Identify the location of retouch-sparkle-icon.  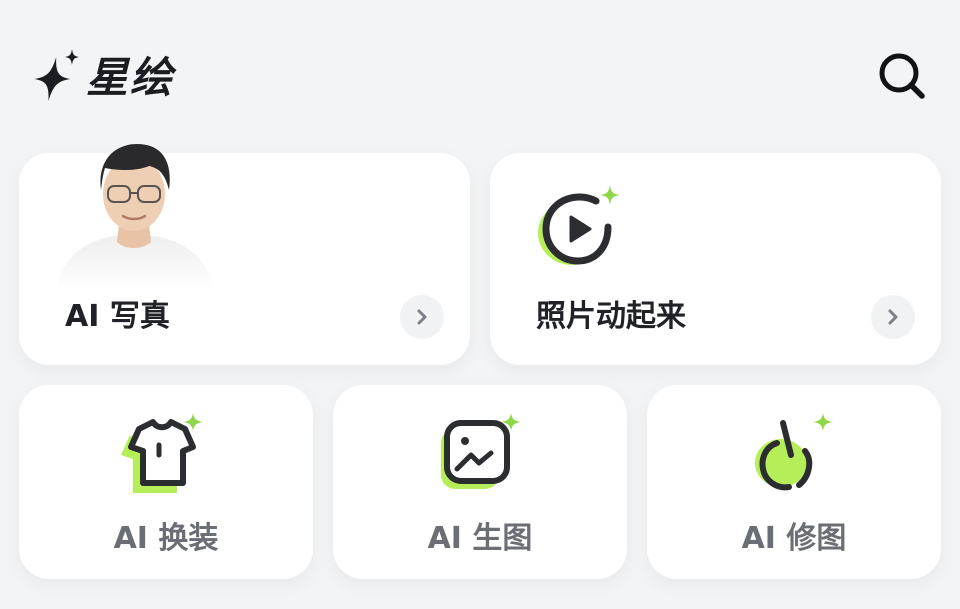
(794, 452).